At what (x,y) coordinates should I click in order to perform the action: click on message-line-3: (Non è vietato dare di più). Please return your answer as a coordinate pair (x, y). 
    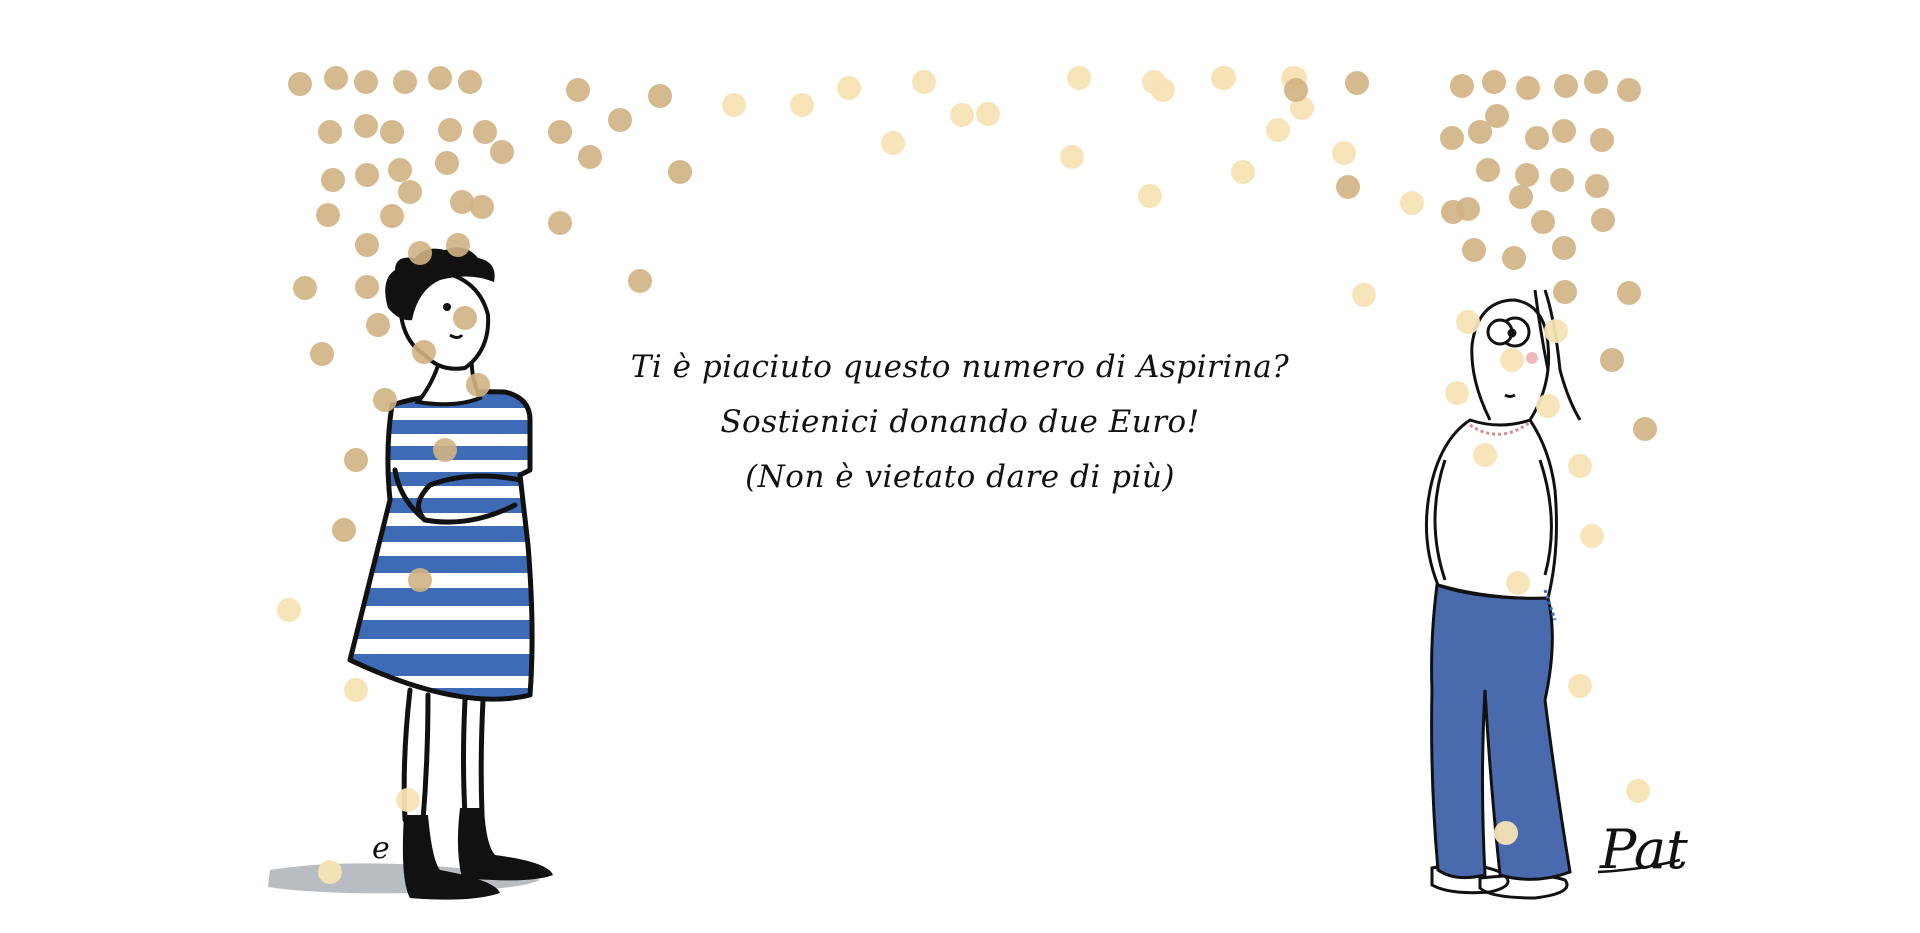
    Looking at the image, I should click on (960, 477).